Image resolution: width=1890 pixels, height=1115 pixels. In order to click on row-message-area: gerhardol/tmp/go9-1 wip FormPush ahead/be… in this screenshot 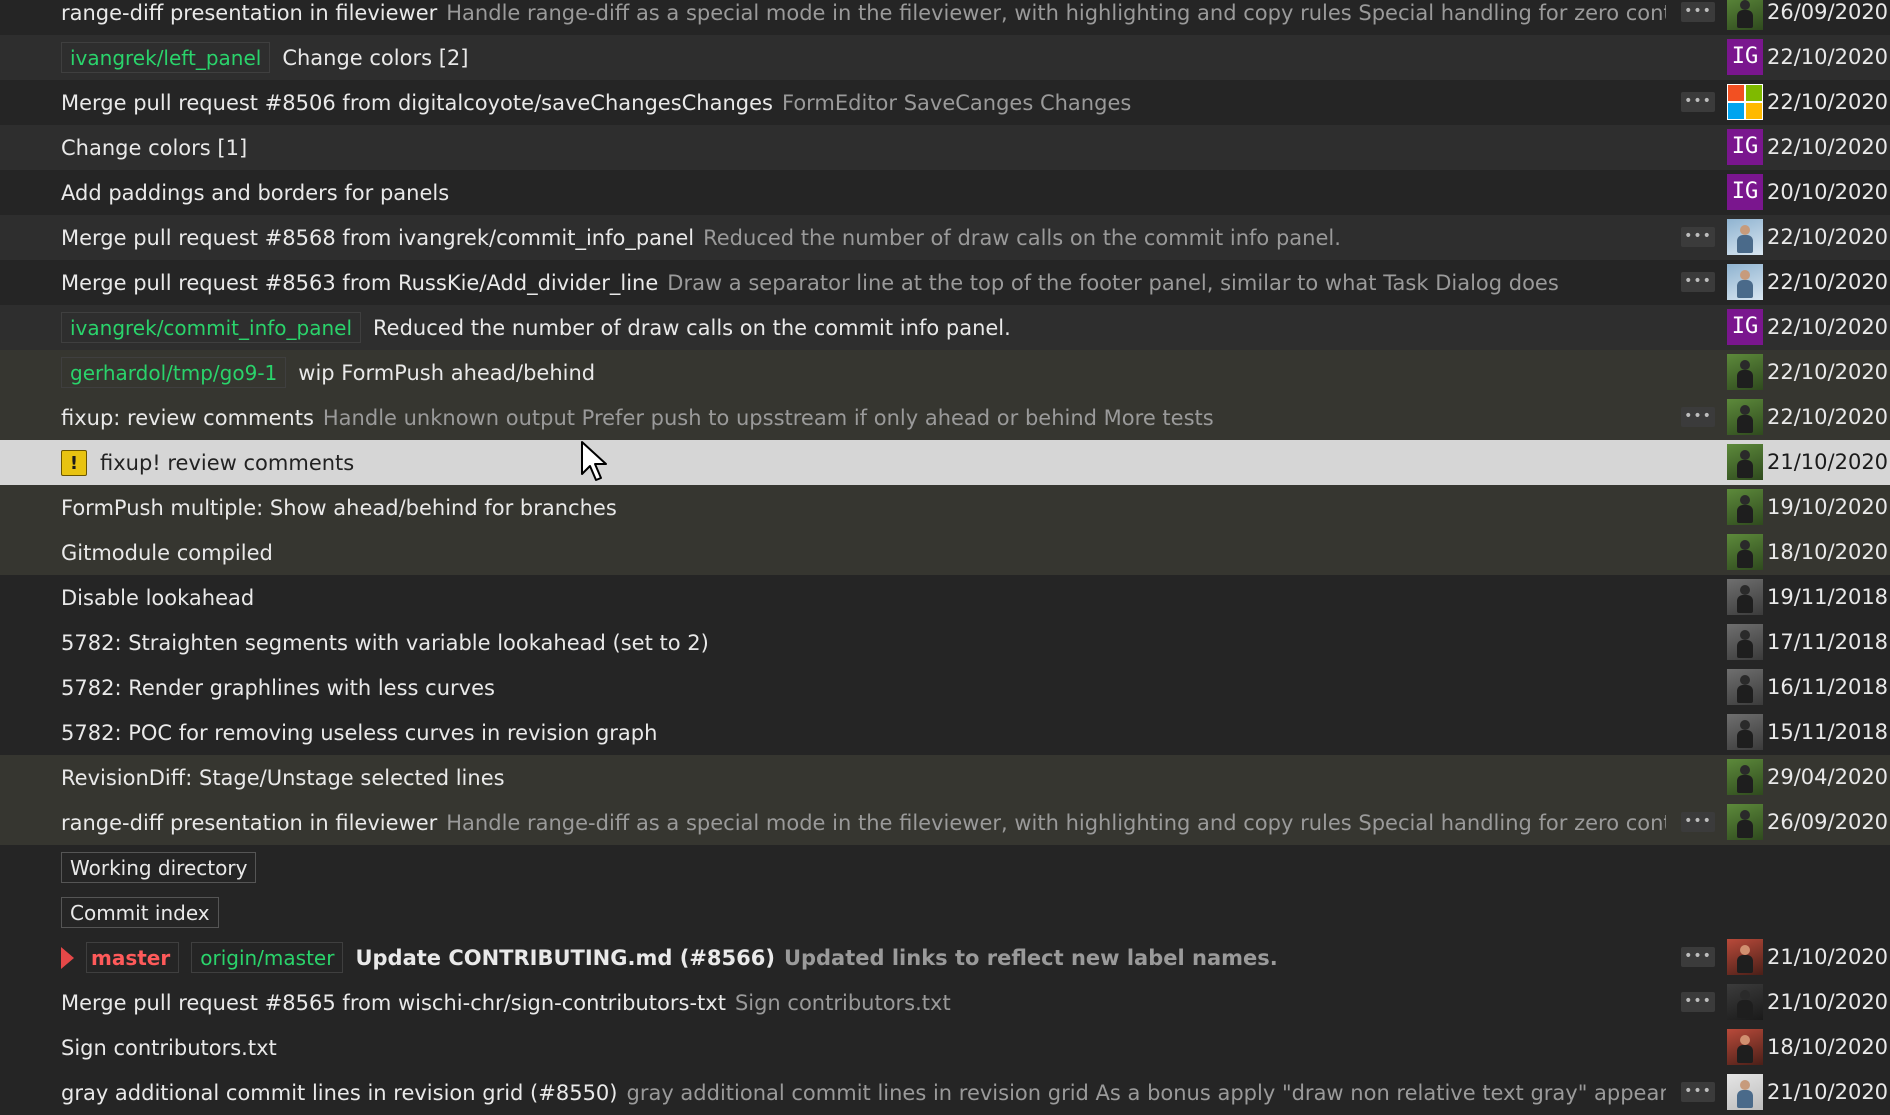, I will do `click(891, 372)`.